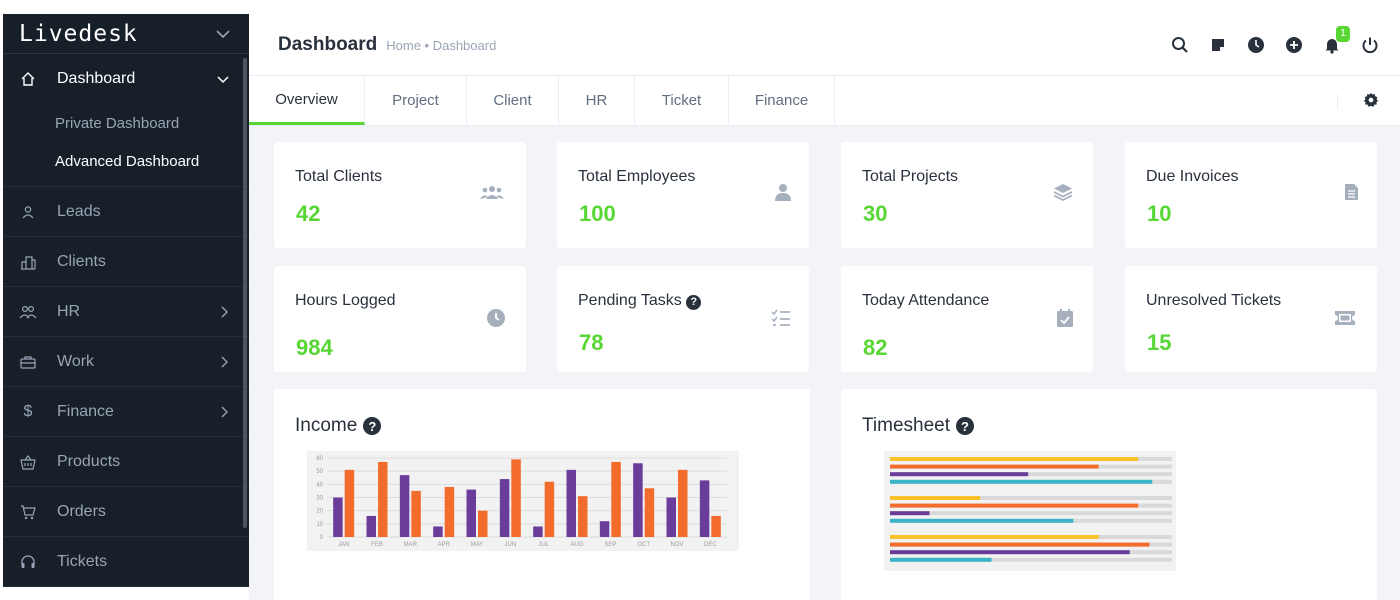  Describe the element at coordinates (510, 545) in the screenshot. I see `x-tick-label: JUN` at that location.